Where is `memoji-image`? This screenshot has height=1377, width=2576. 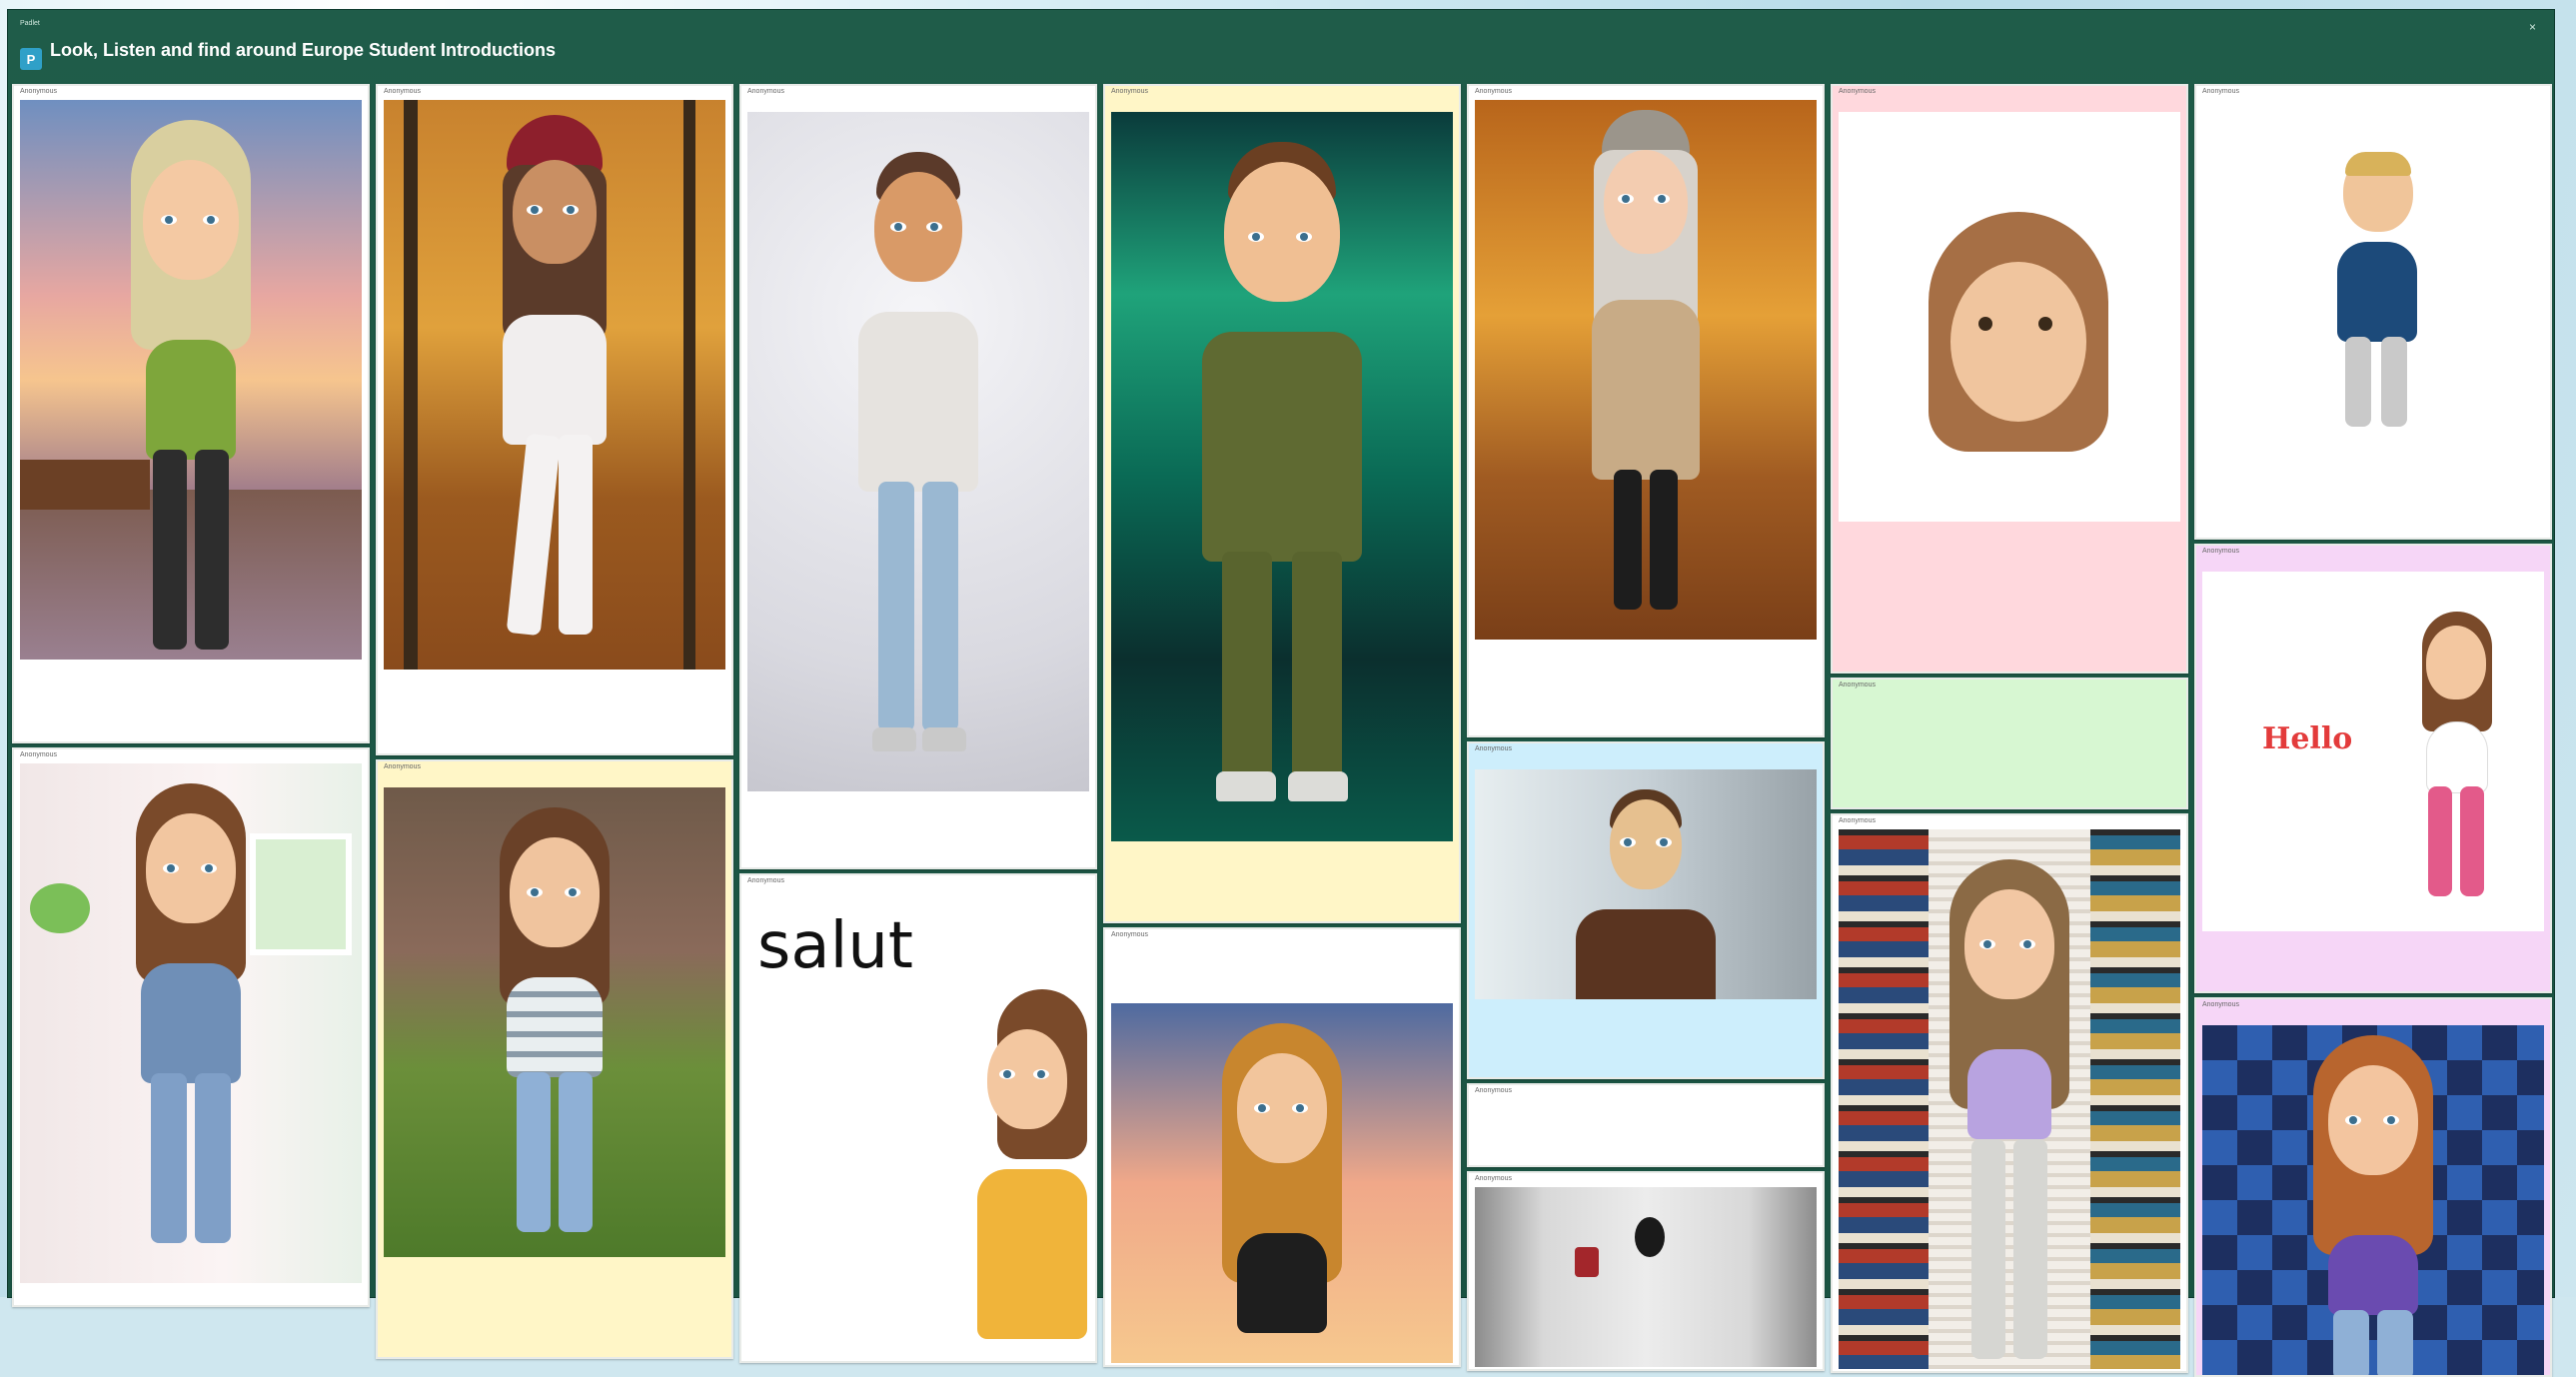 memoji-image is located at coordinates (2009, 317).